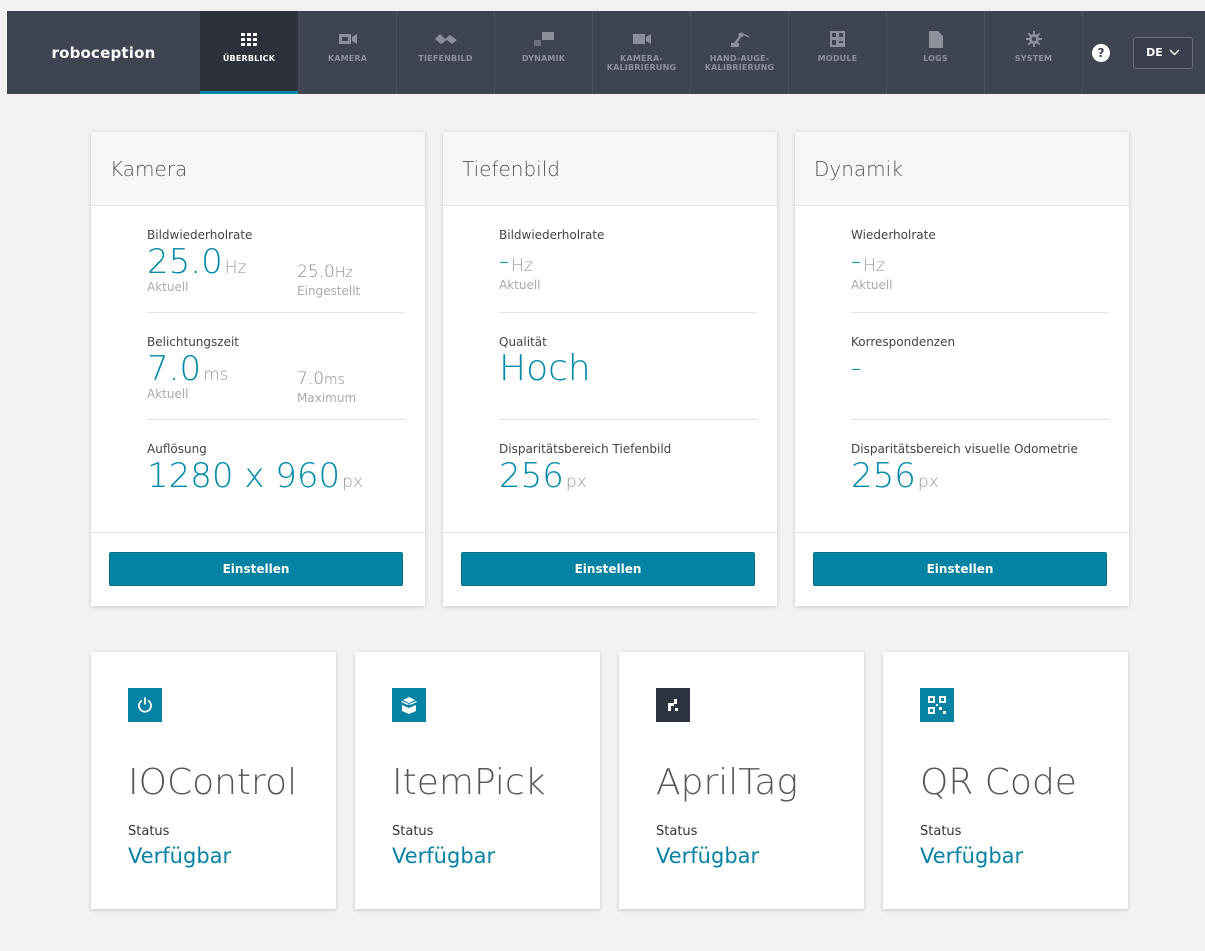  What do you see at coordinates (311, 379) in the screenshot?
I see `exposure-max-value: 7.0` at bounding box center [311, 379].